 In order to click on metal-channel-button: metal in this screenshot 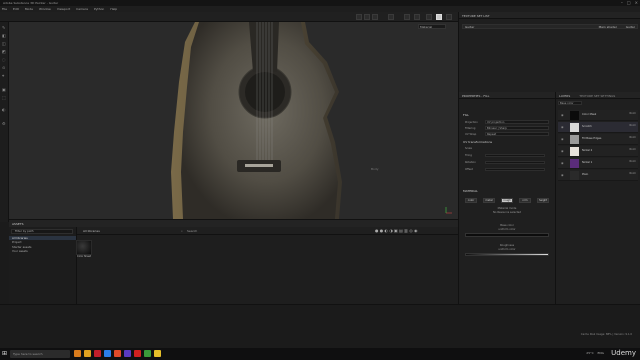, I will do `click(489, 200)`.